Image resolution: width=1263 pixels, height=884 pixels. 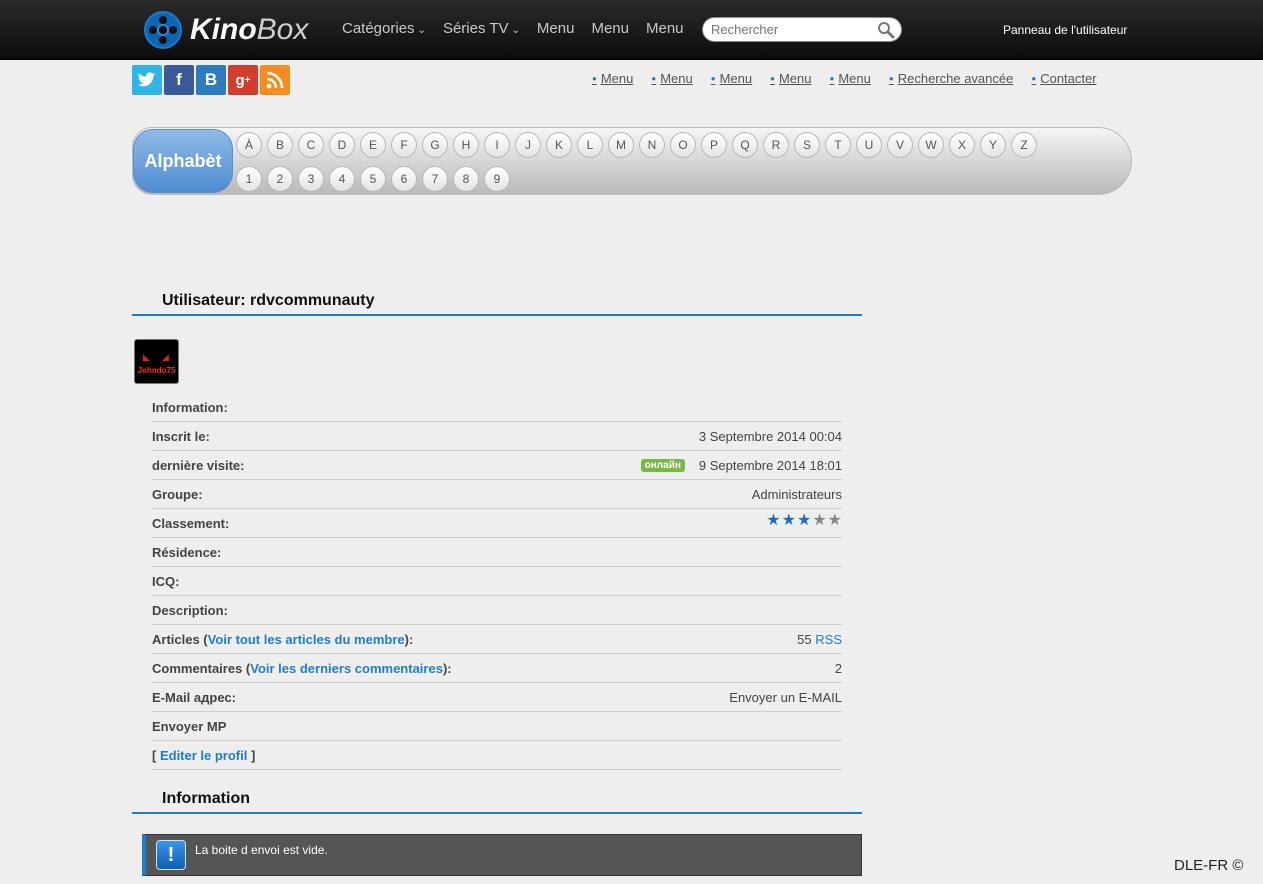 What do you see at coordinates (447, 668) in the screenshot?
I see `comments-label-suffix: ):` at bounding box center [447, 668].